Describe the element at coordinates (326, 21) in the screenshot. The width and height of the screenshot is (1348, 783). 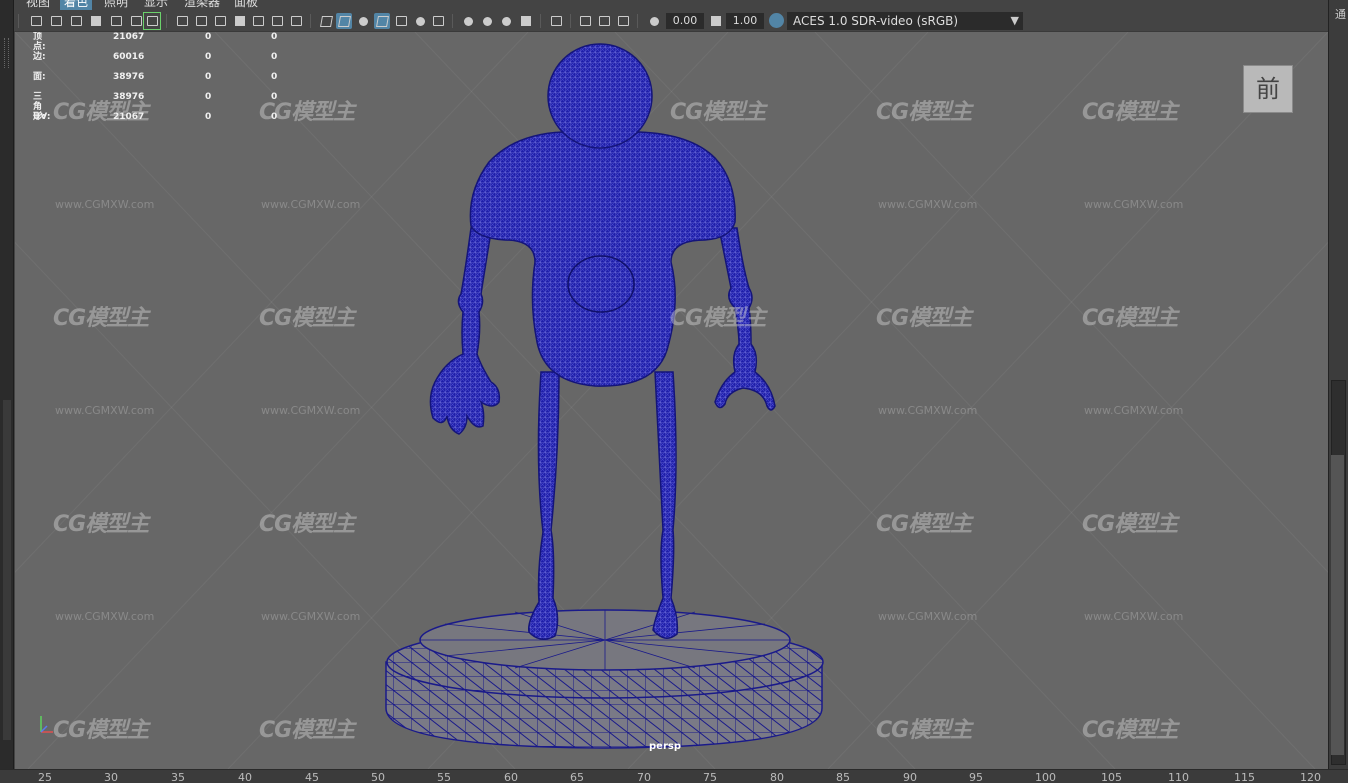
I see `wireframe-icon` at that location.